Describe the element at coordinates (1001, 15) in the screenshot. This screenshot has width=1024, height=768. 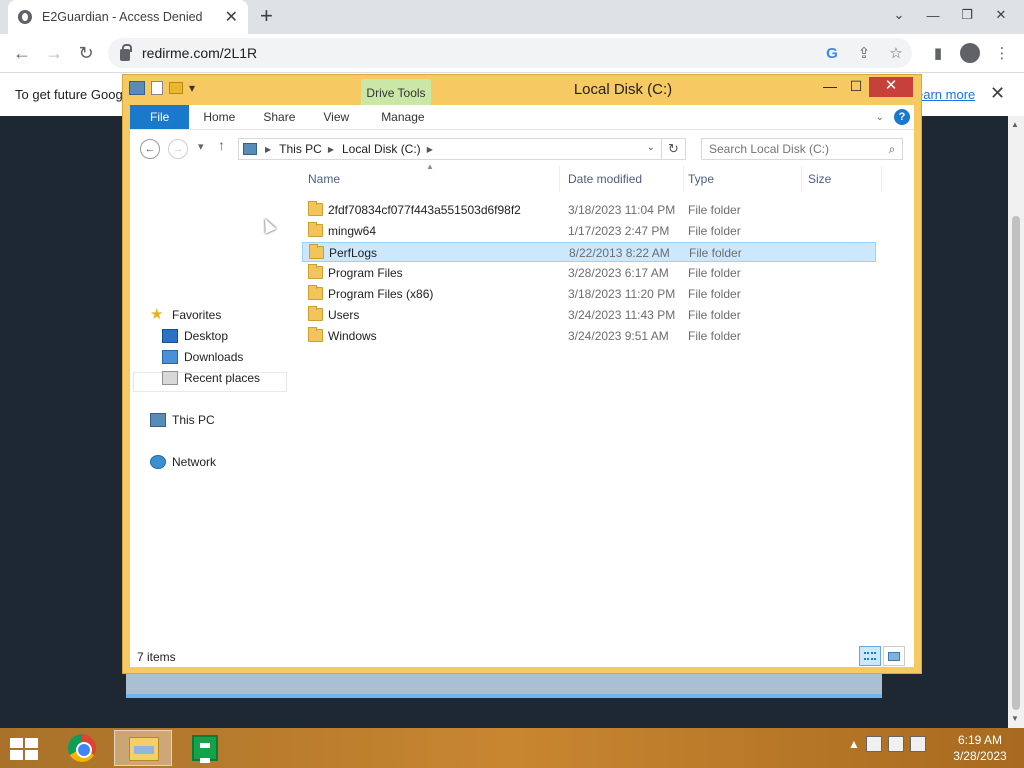
I see `close-window-icon: ✕` at that location.